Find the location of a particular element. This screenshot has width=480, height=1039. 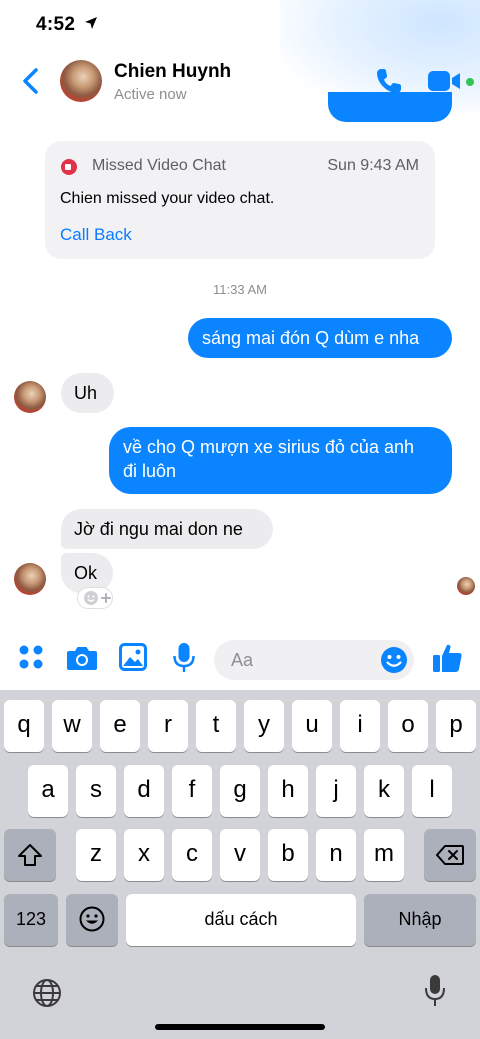

key-c: c is located at coordinates (192, 855).